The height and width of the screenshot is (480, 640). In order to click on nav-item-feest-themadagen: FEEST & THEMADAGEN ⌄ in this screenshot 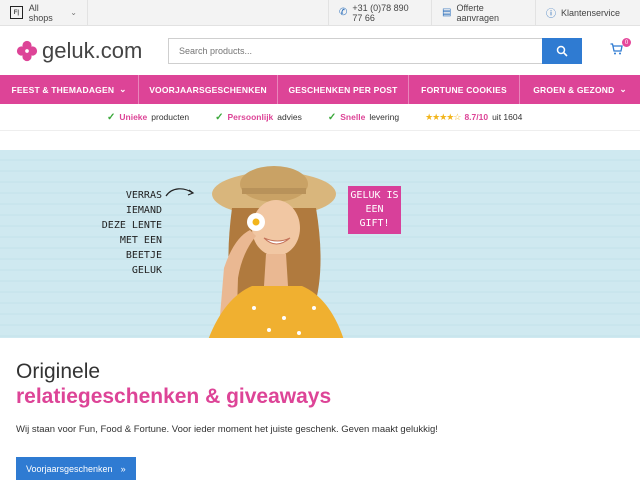, I will do `click(69, 89)`.